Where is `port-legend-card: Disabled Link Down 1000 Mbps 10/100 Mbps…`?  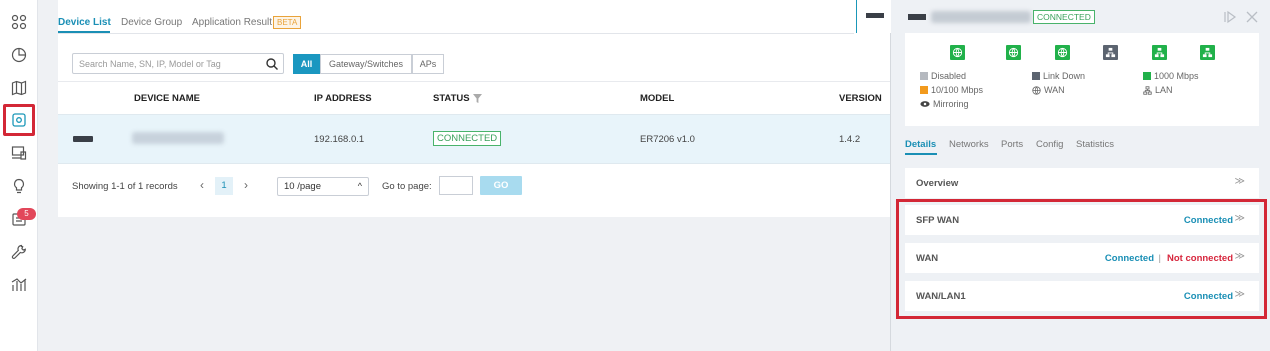 port-legend-card: Disabled Link Down 1000 Mbps 10/100 Mbps… is located at coordinates (1082, 79).